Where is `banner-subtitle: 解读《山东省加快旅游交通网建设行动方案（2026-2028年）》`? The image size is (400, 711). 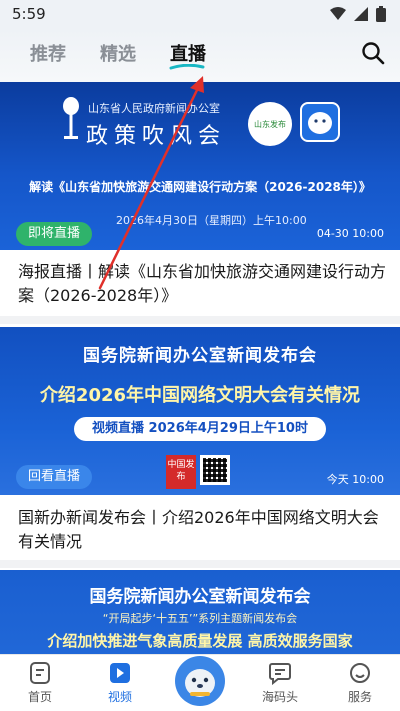
banner-subtitle: 解读《山东省加快旅游交通网建设行动方案（2026-2028年）》 is located at coordinates (200, 187).